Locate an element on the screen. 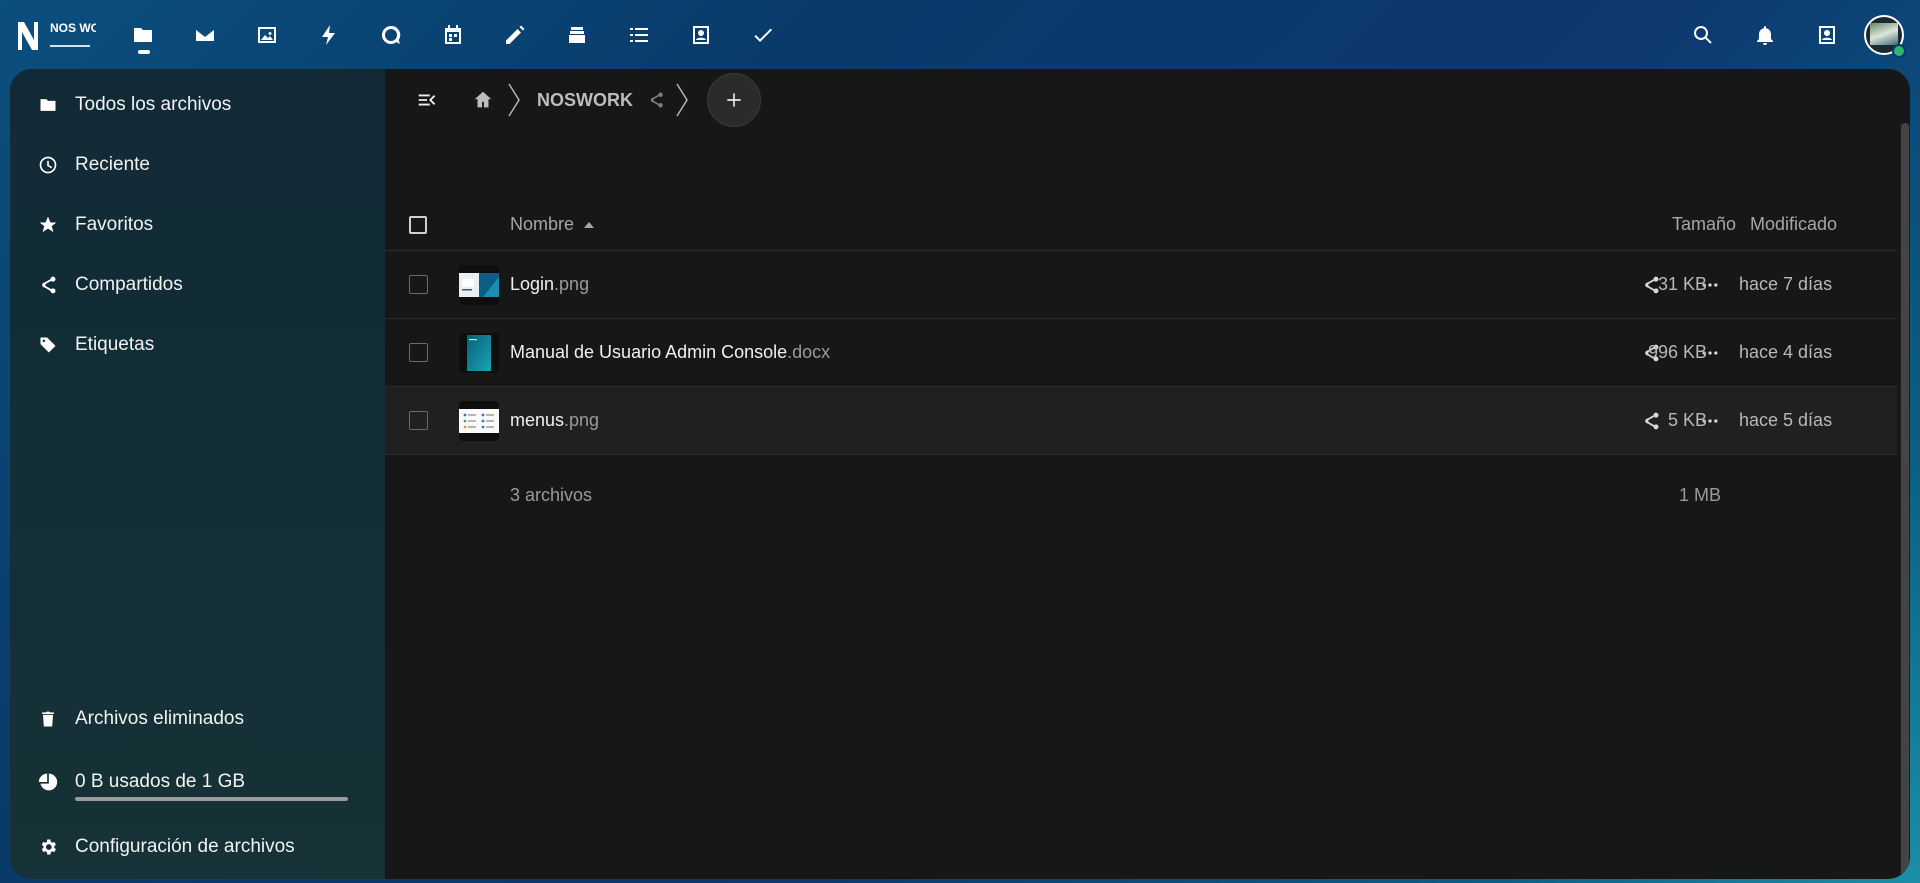 This screenshot has width=1920, height=883. activity-app-icon is located at coordinates (329, 35).